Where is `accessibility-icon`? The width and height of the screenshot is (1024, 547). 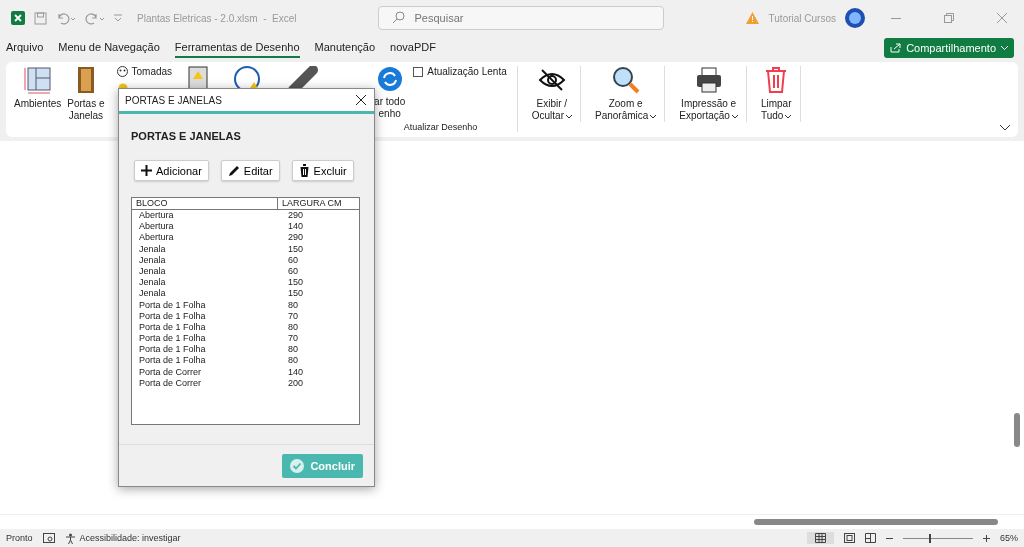 accessibility-icon is located at coordinates (70, 538).